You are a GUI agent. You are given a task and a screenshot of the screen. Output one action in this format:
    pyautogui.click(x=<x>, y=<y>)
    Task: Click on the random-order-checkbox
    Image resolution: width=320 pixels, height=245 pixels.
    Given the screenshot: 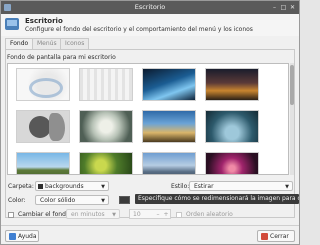 What is the action you would take?
    pyautogui.click(x=179, y=215)
    